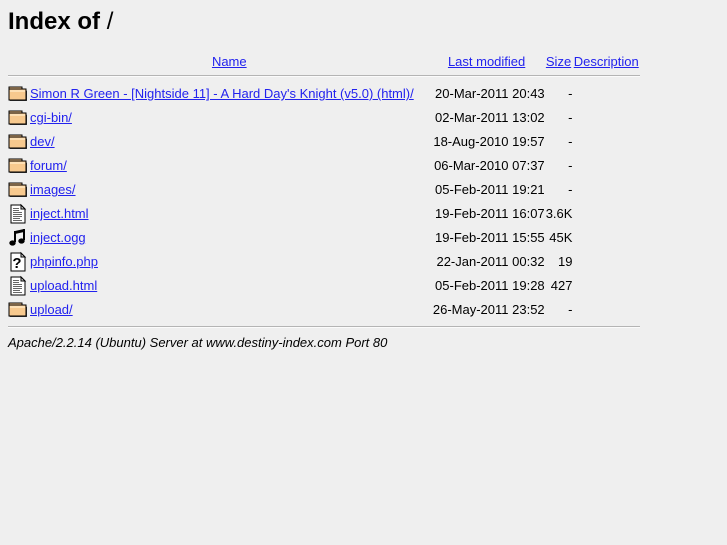 The width and height of the screenshot is (727, 545). I want to click on row-size: 45K, so click(561, 238).